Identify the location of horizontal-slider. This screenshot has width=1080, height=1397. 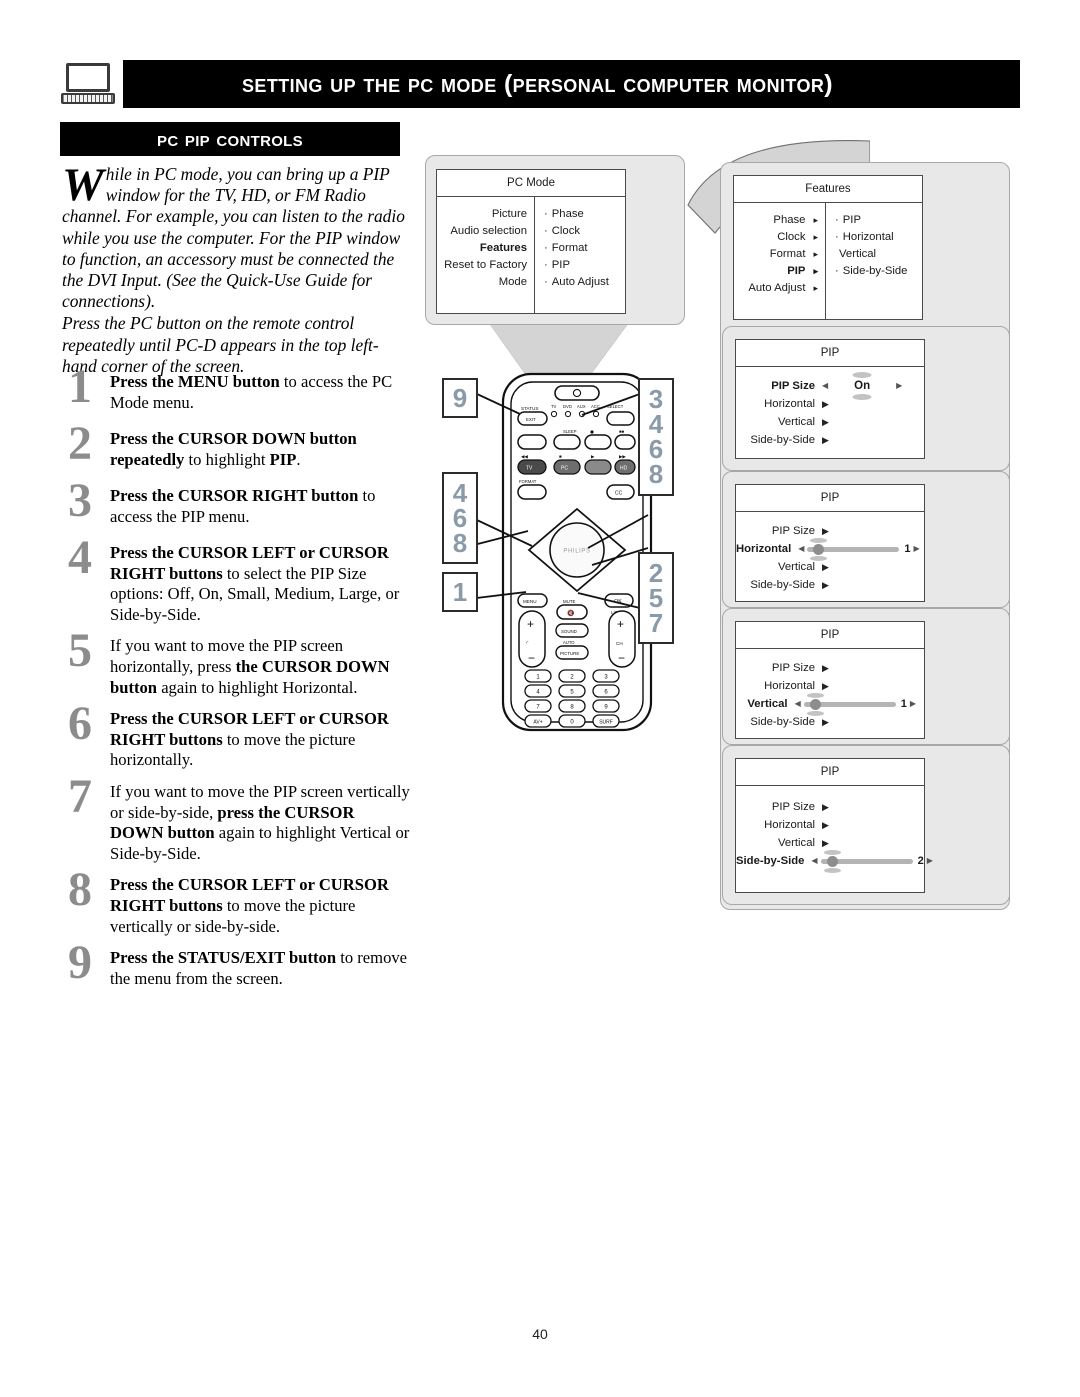
(853, 549).